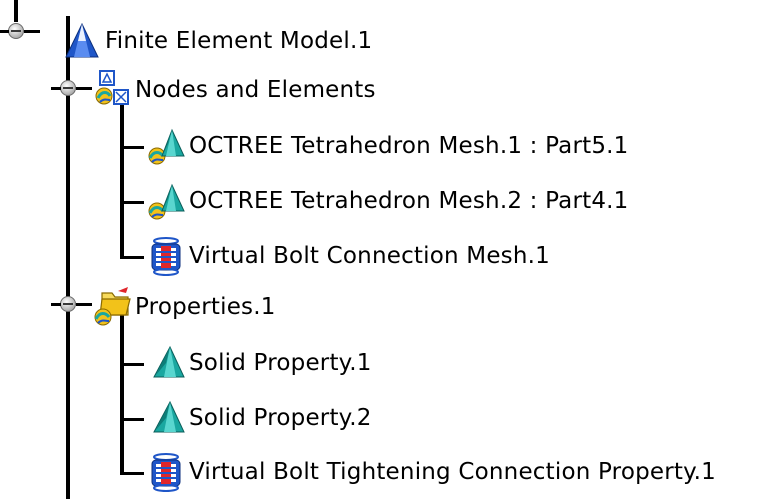 This screenshot has height=499, width=778. I want to click on virtual-bolt-mesh-label: Virtual Bolt Connection Mesh.1, so click(369, 256).